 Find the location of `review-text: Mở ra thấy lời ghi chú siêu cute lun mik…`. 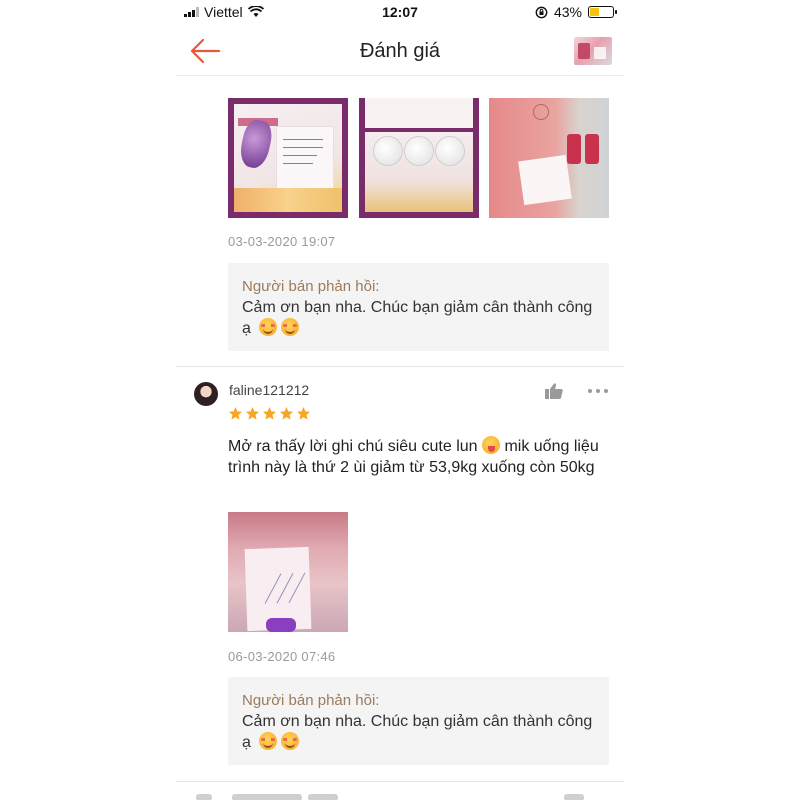

review-text: Mở ra thấy lời ghi chú siêu cute lun mik… is located at coordinates (420, 457).